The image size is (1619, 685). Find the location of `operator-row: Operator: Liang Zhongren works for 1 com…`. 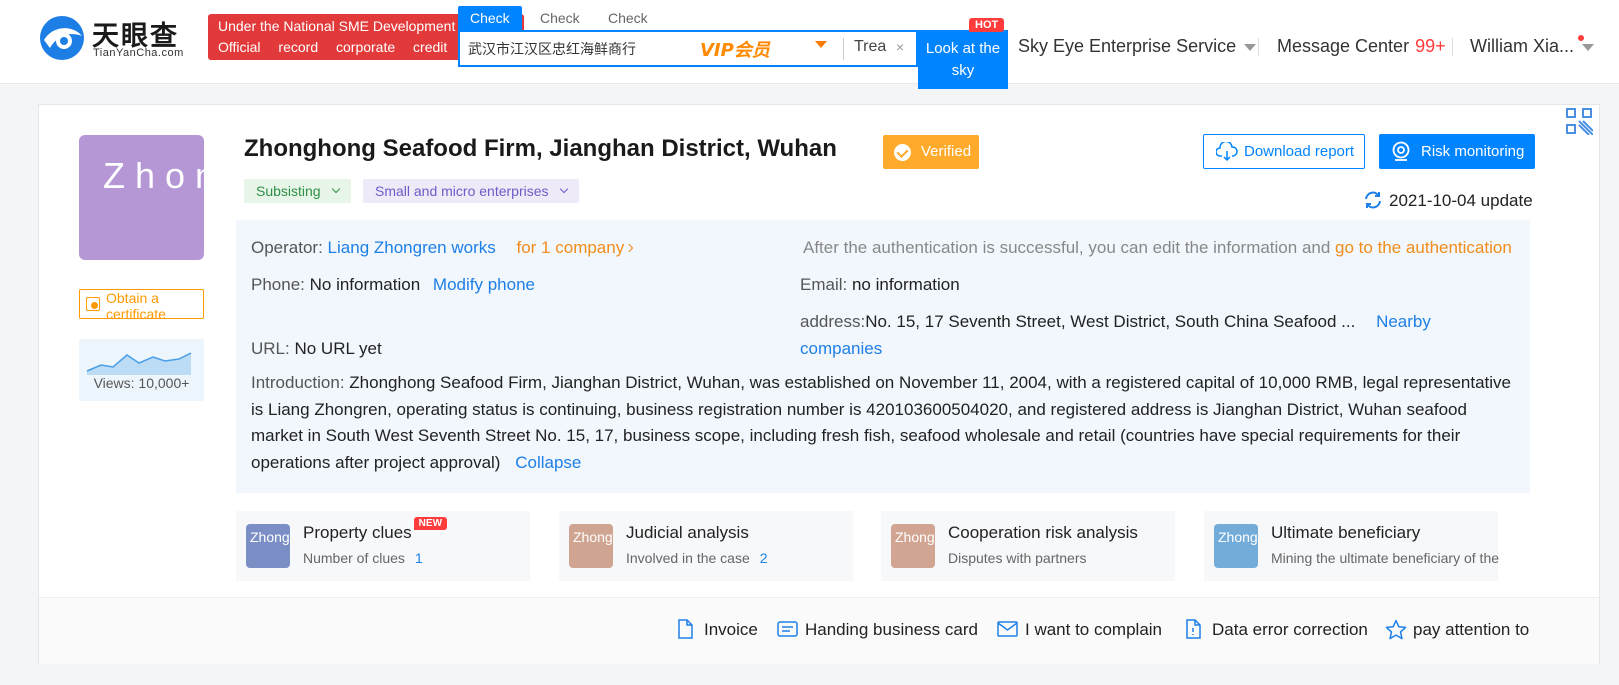

operator-row: Operator: Liang Zhongren works for 1 com… is located at coordinates (442, 248).